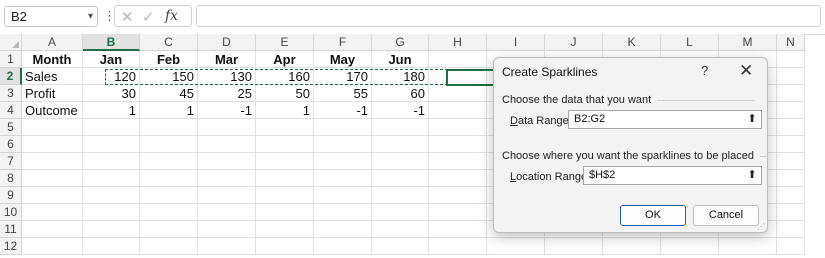  Describe the element at coordinates (52, 195) in the screenshot. I see `cell-a9` at that location.